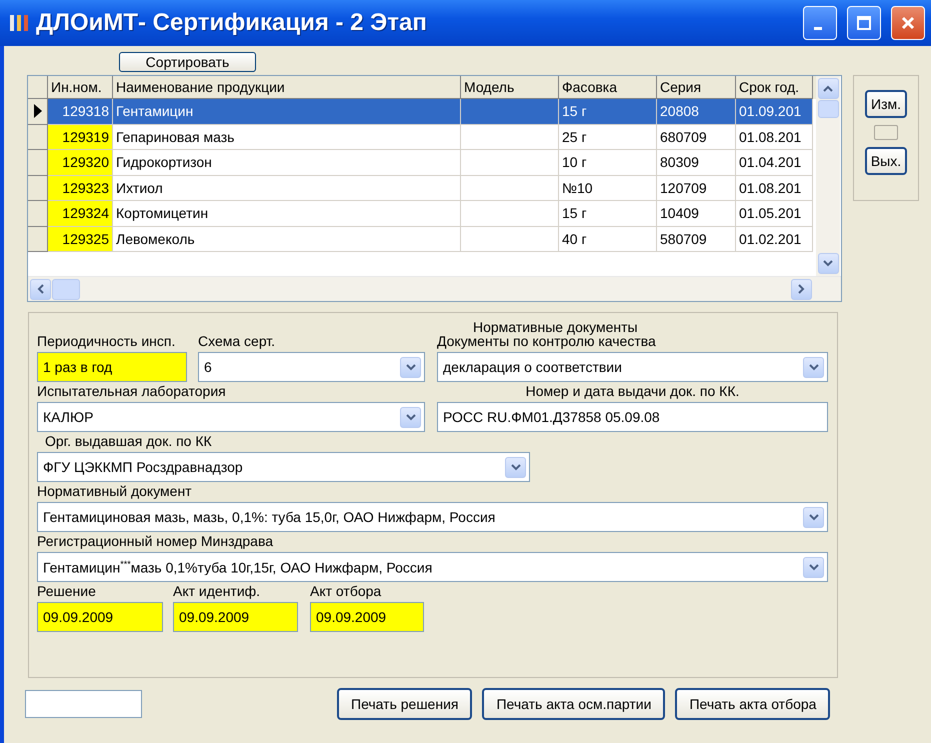 The width and height of the screenshot is (931, 743). I want to click on scroll-right-button, so click(801, 289).